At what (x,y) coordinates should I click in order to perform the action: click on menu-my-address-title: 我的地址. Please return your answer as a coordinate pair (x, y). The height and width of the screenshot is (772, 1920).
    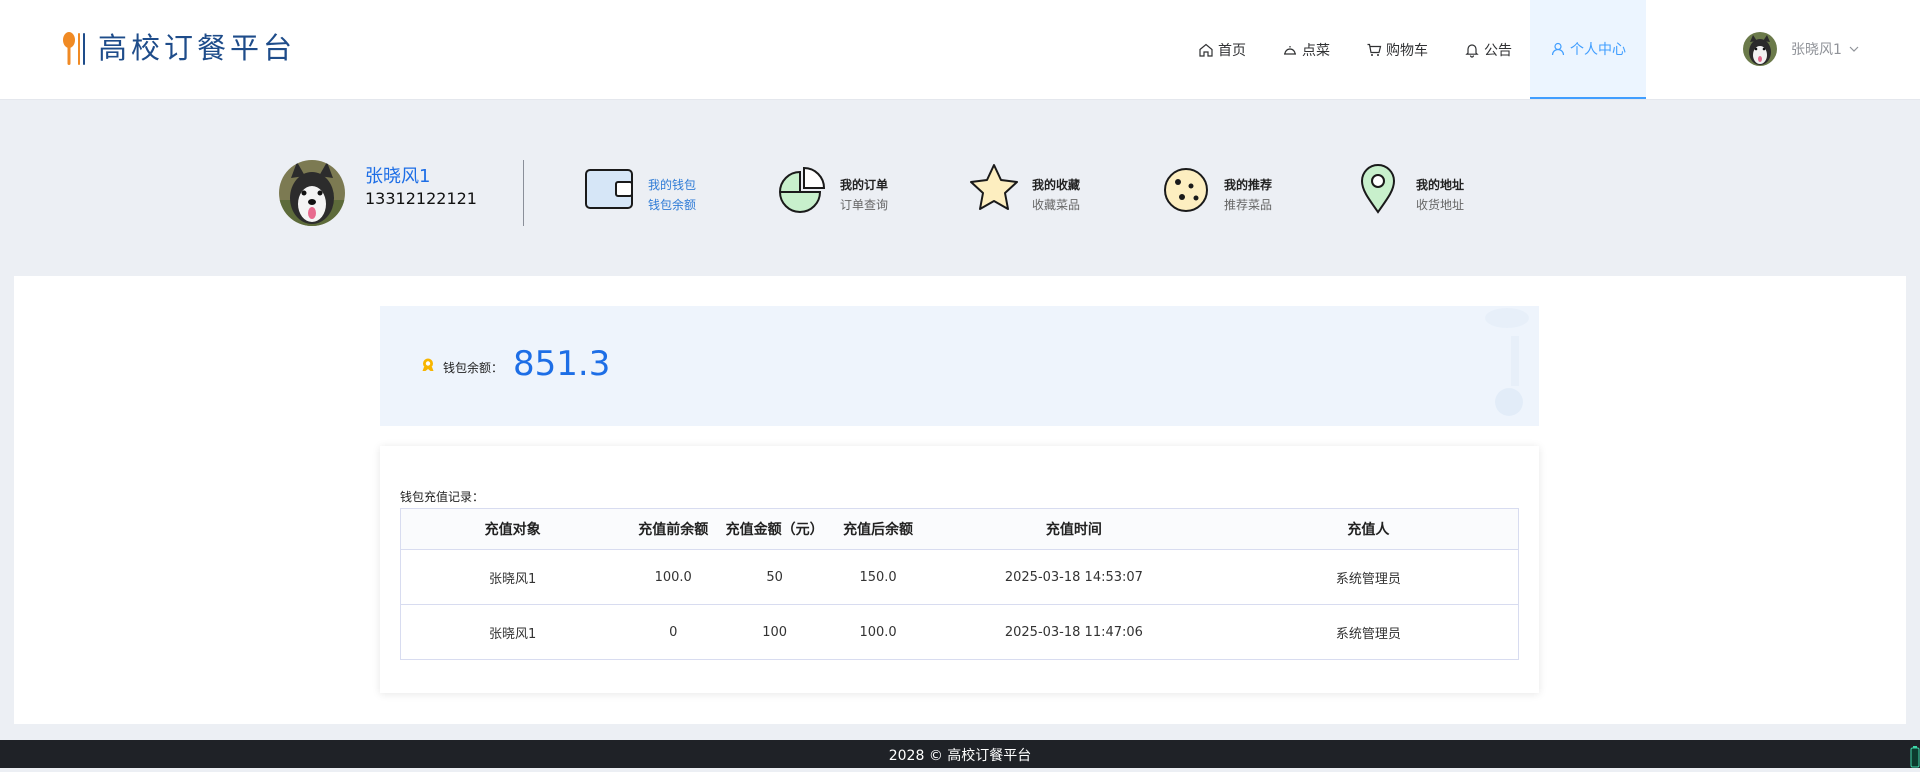
    Looking at the image, I should click on (1440, 185).